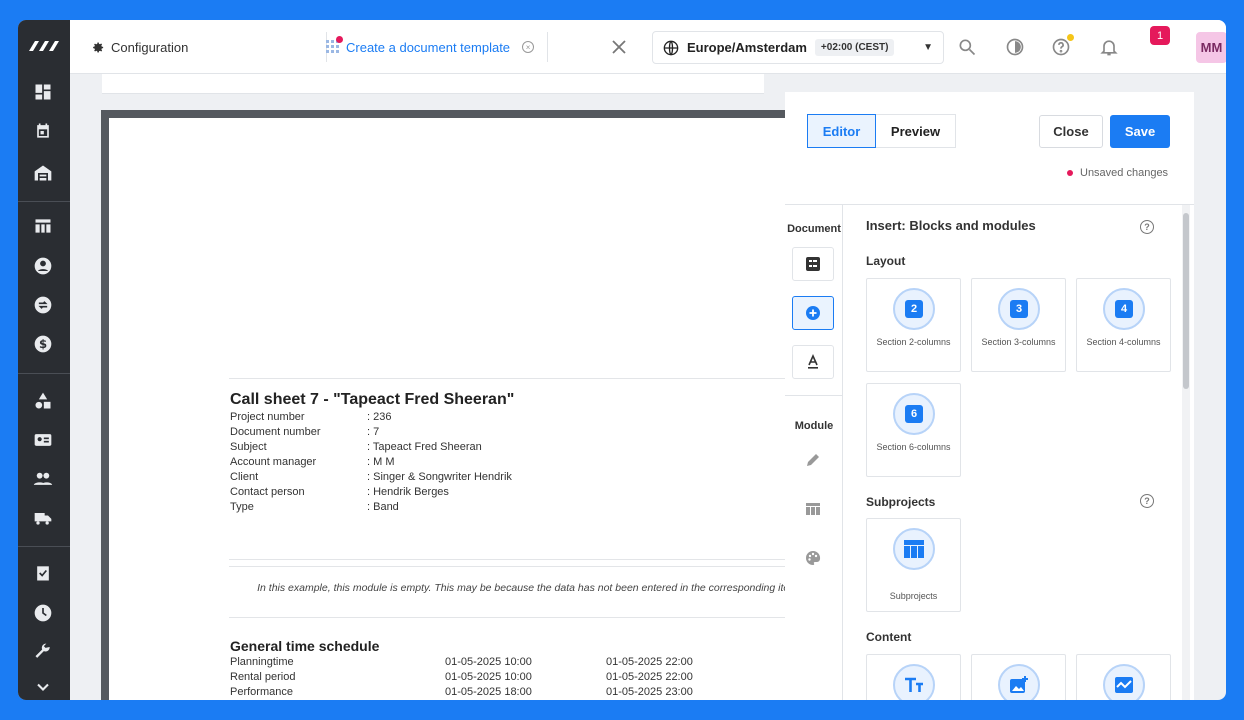 The height and width of the screenshot is (720, 1244). What do you see at coordinates (98, 47) in the screenshot?
I see `gear-icon` at bounding box center [98, 47].